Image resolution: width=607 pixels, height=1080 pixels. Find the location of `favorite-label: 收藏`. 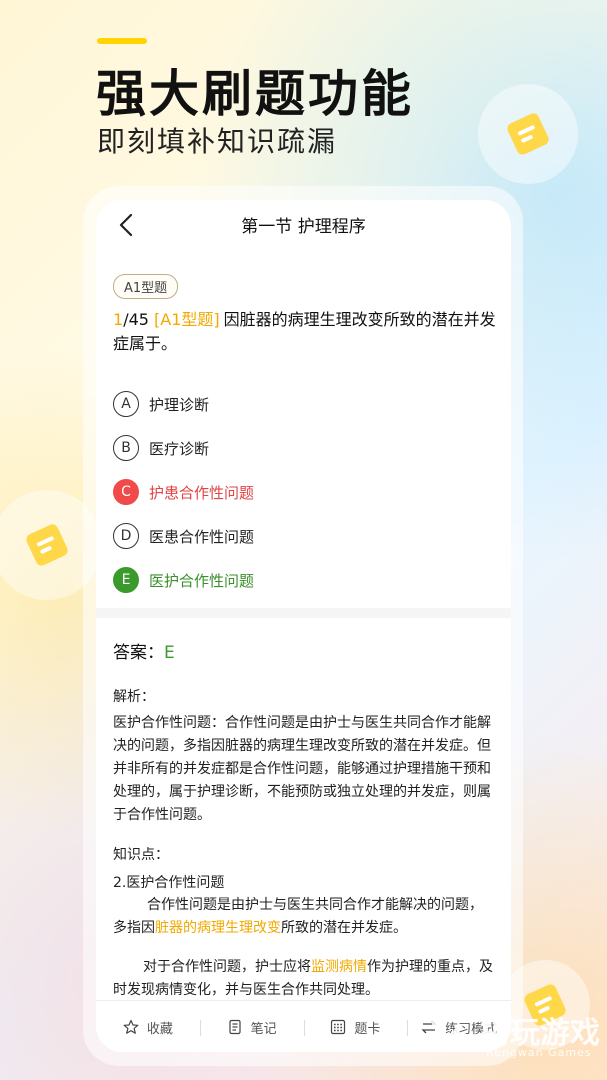

favorite-label: 收藏 is located at coordinates (159, 1029).